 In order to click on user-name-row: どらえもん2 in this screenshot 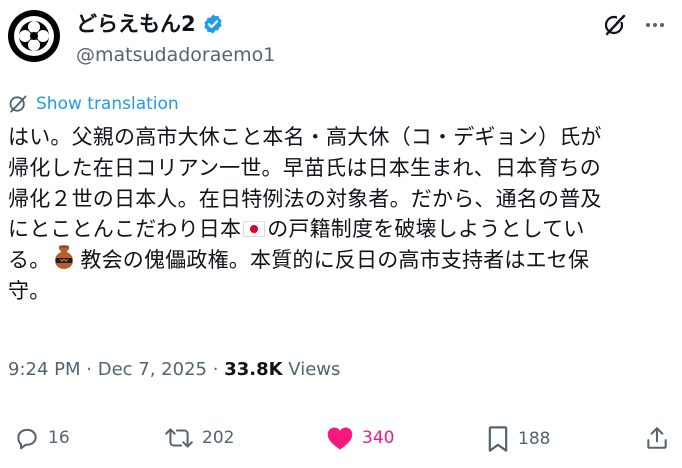, I will do `click(150, 24)`.